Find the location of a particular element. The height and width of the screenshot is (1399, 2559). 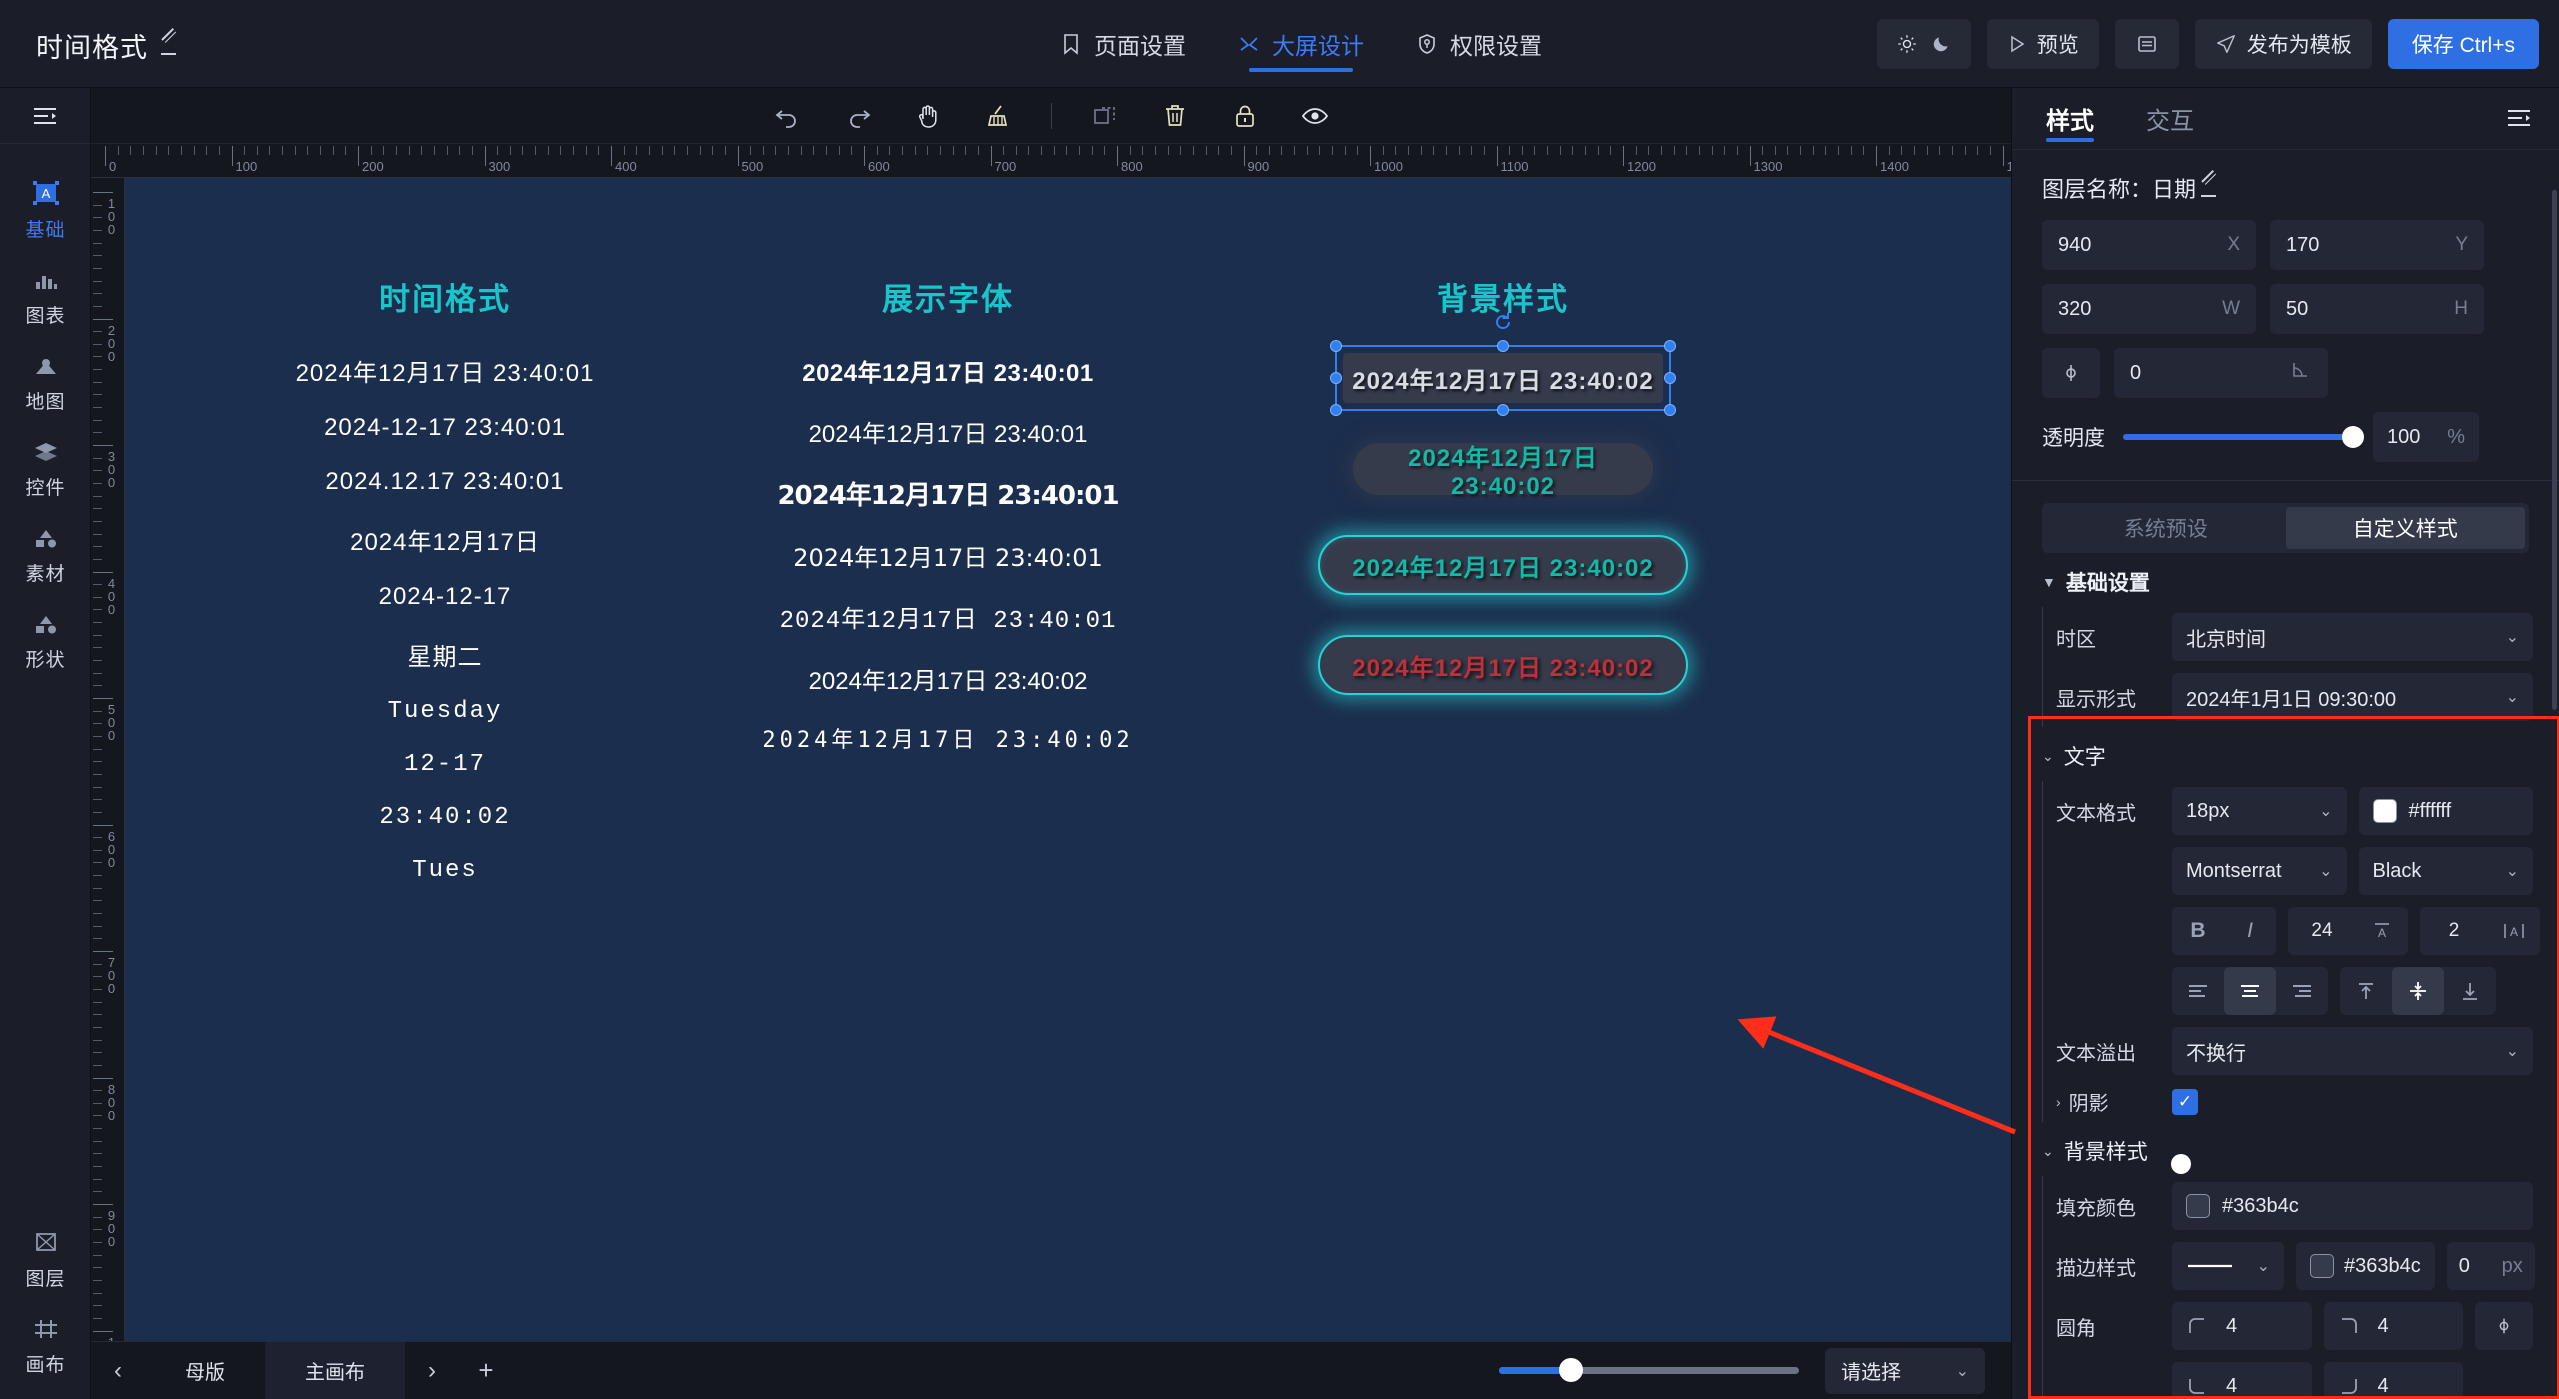

redo-button is located at coordinates (858, 116).